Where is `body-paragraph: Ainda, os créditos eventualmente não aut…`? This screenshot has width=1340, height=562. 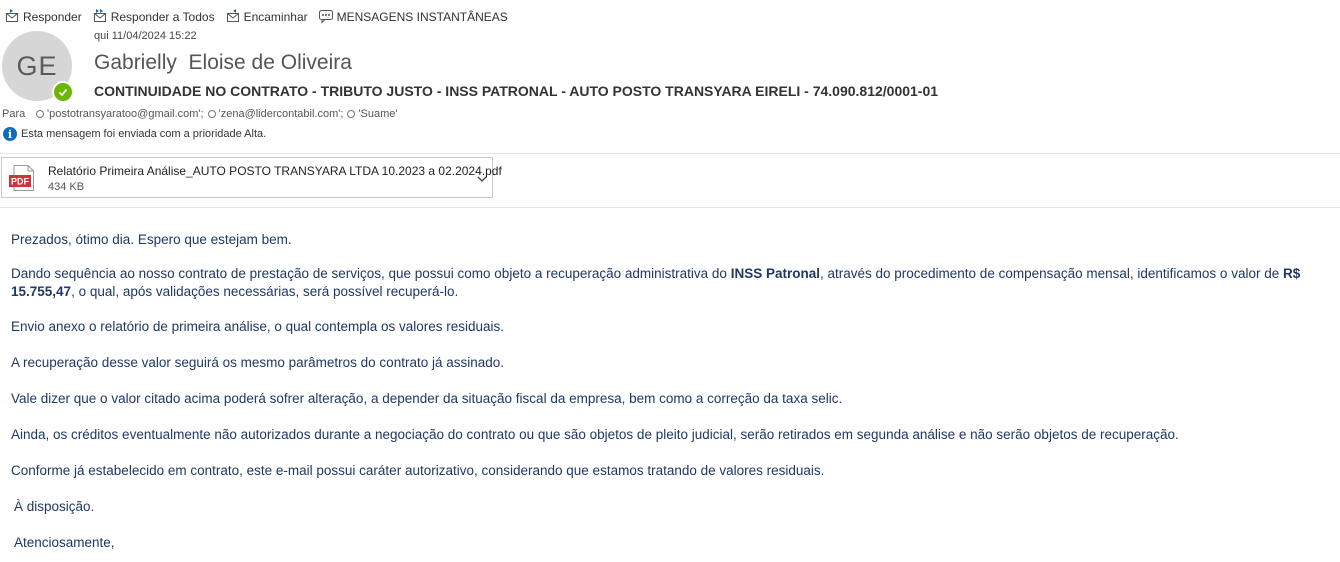 body-paragraph: Ainda, os créditos eventualmente não aut… is located at coordinates (595, 434).